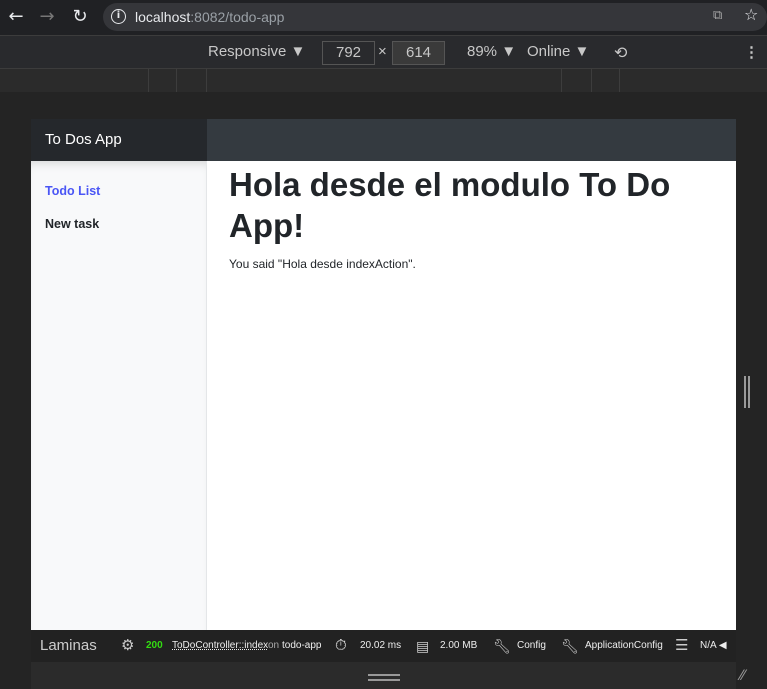 Image resolution: width=767 pixels, height=689 pixels. I want to click on translate-icon: ⧉, so click(717, 15).